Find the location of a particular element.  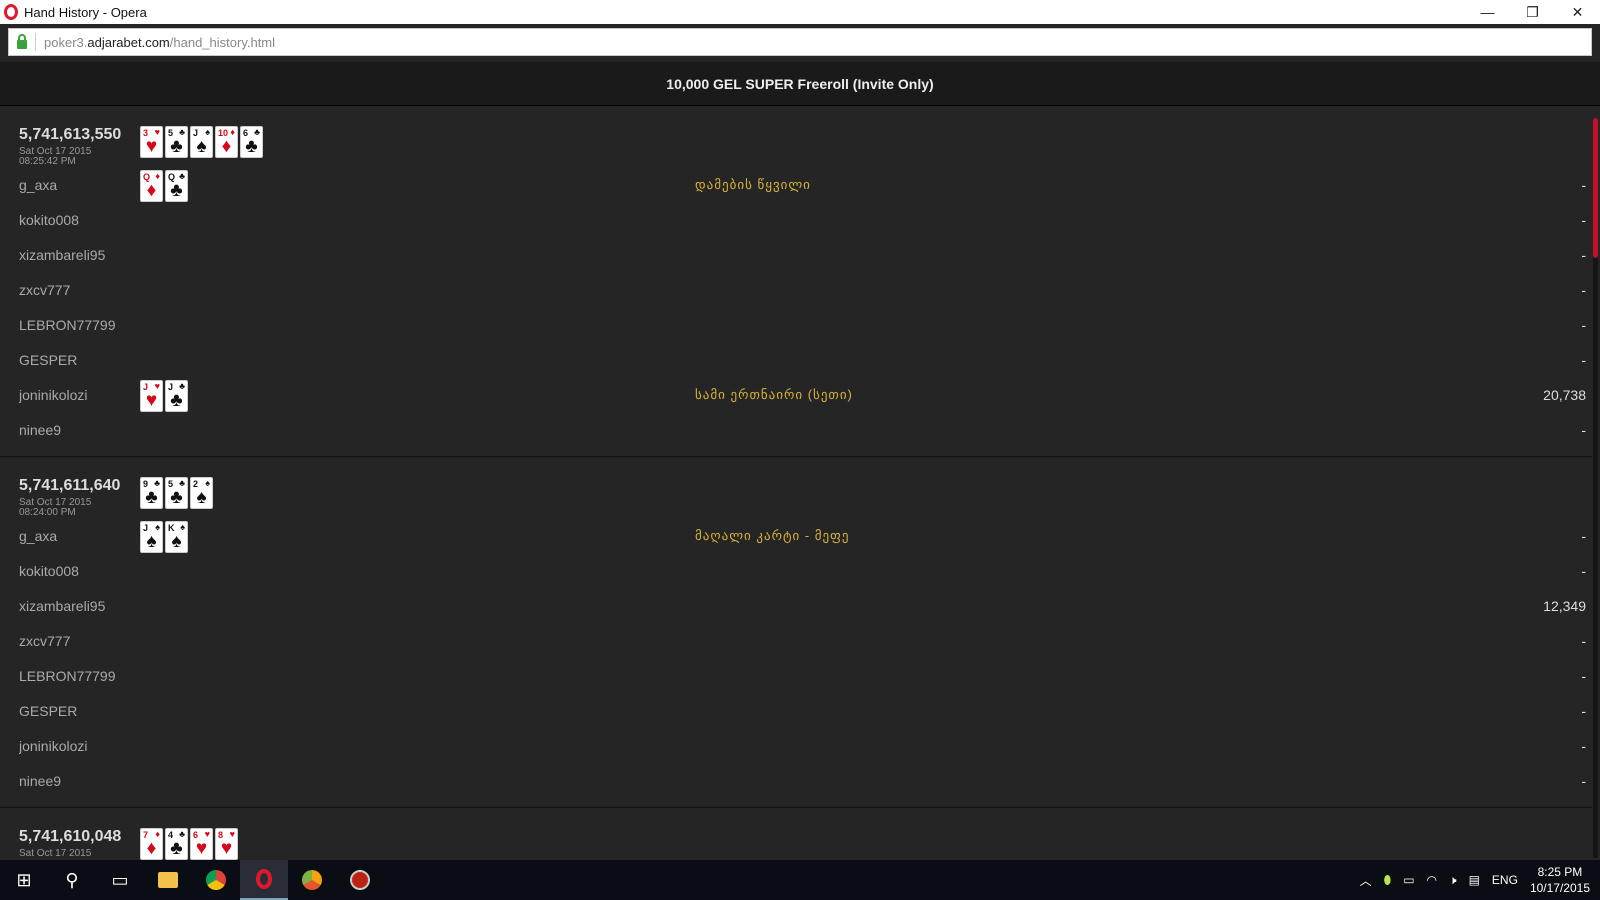

volume-icon: 🕨 is located at coordinates (1453, 880).